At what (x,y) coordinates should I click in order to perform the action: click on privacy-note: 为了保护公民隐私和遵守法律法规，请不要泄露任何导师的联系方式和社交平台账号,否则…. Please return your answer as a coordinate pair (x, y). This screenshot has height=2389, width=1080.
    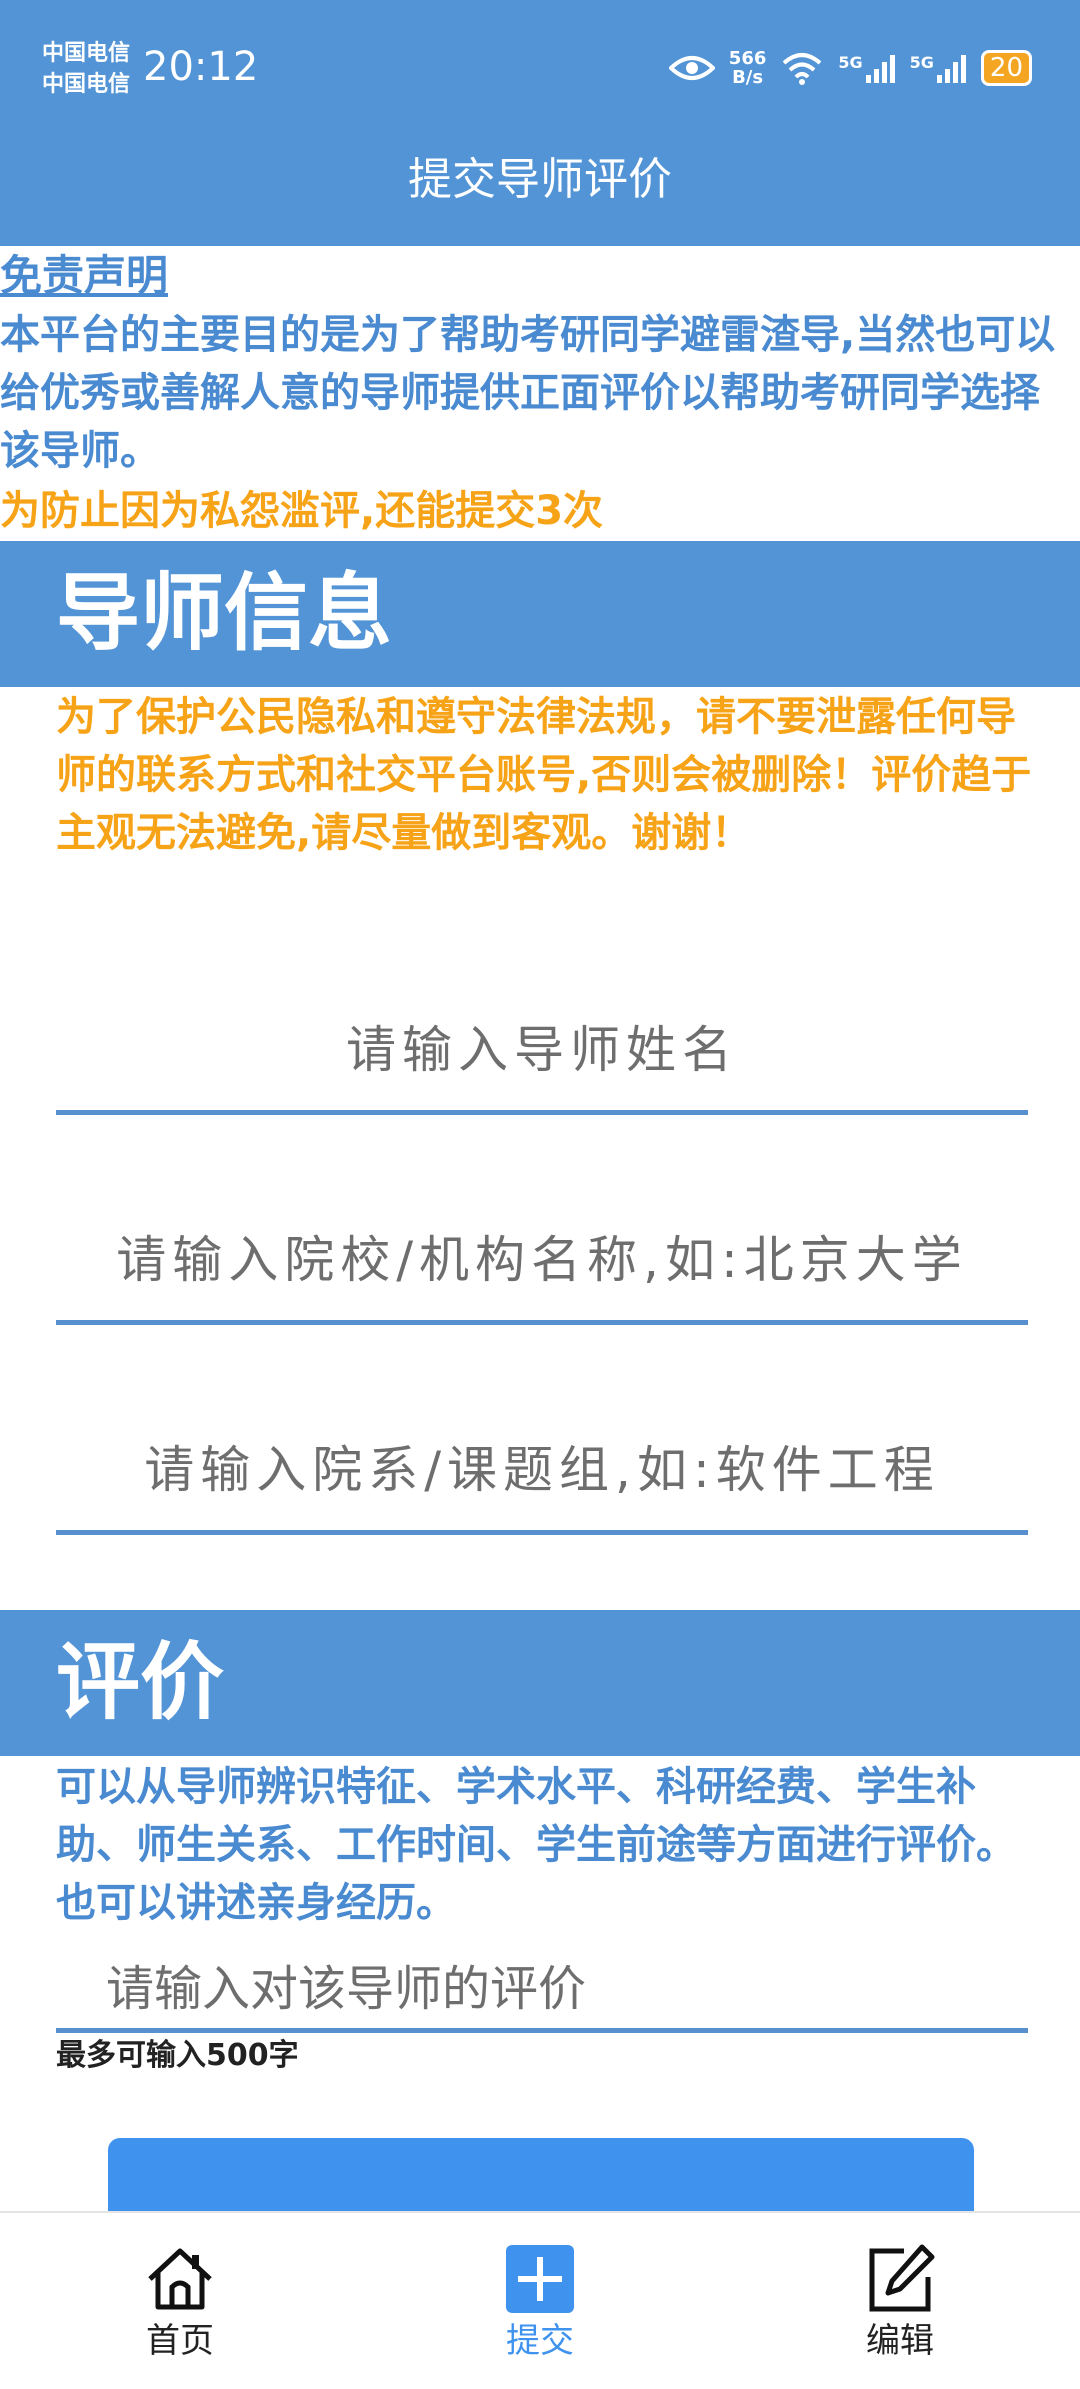
    Looking at the image, I should click on (544, 775).